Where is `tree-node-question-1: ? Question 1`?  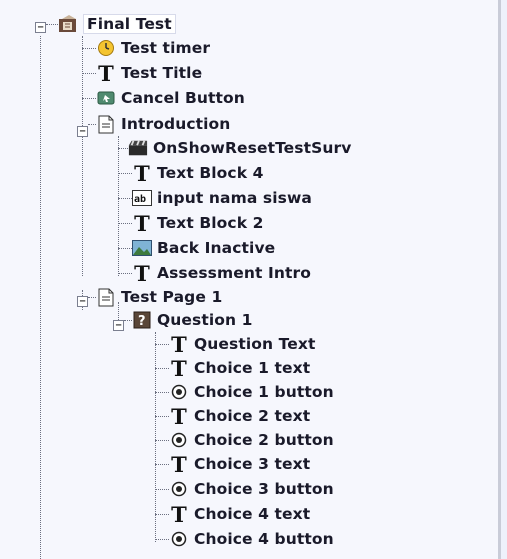
tree-node-question-1: ? Question 1 is located at coordinates (188, 320).